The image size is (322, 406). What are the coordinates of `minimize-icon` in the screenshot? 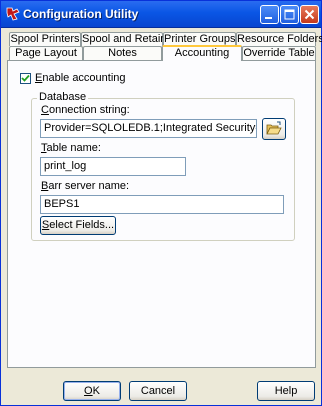 It's located at (268, 18).